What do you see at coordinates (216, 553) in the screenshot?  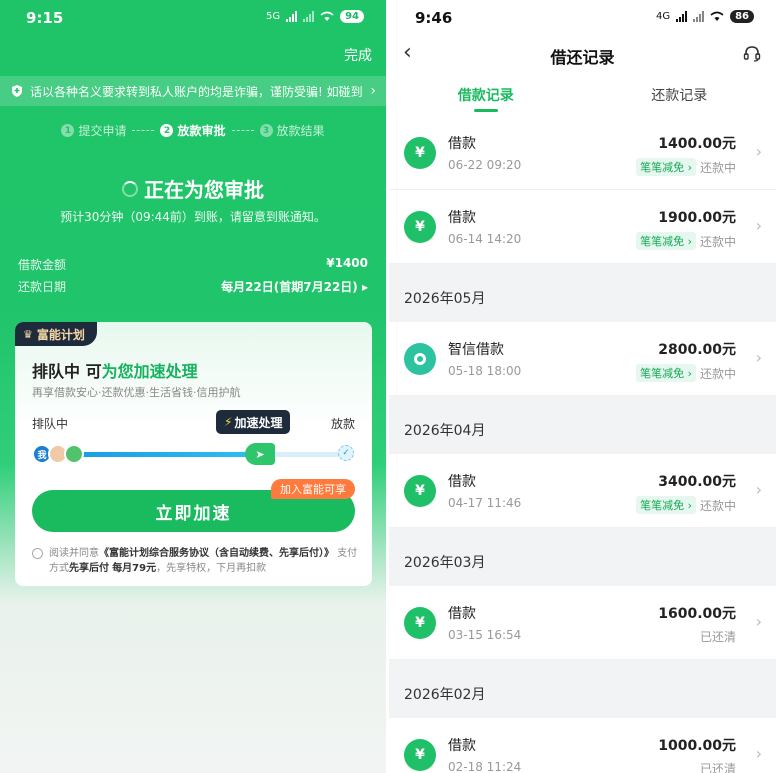 I see `agreement-link: 《富能计划综合服务协议（含自动续费、先享后付）》` at bounding box center [216, 553].